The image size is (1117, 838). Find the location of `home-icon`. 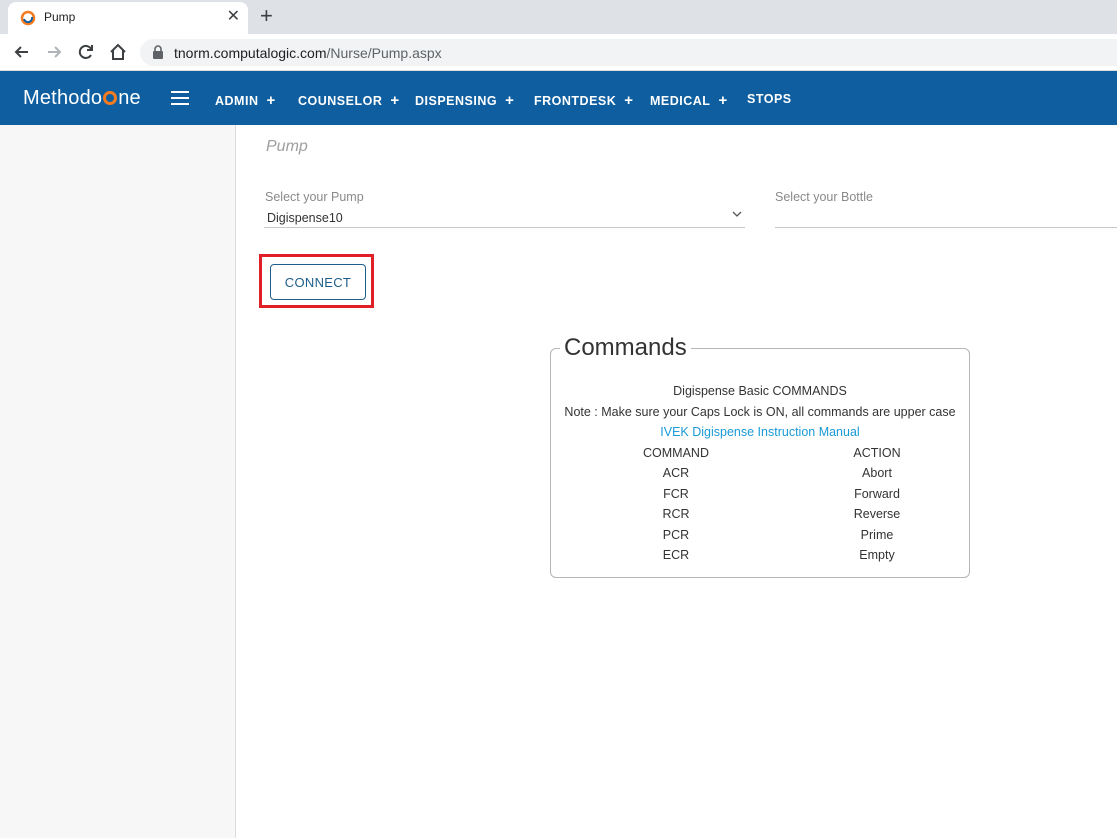

home-icon is located at coordinates (118, 52).